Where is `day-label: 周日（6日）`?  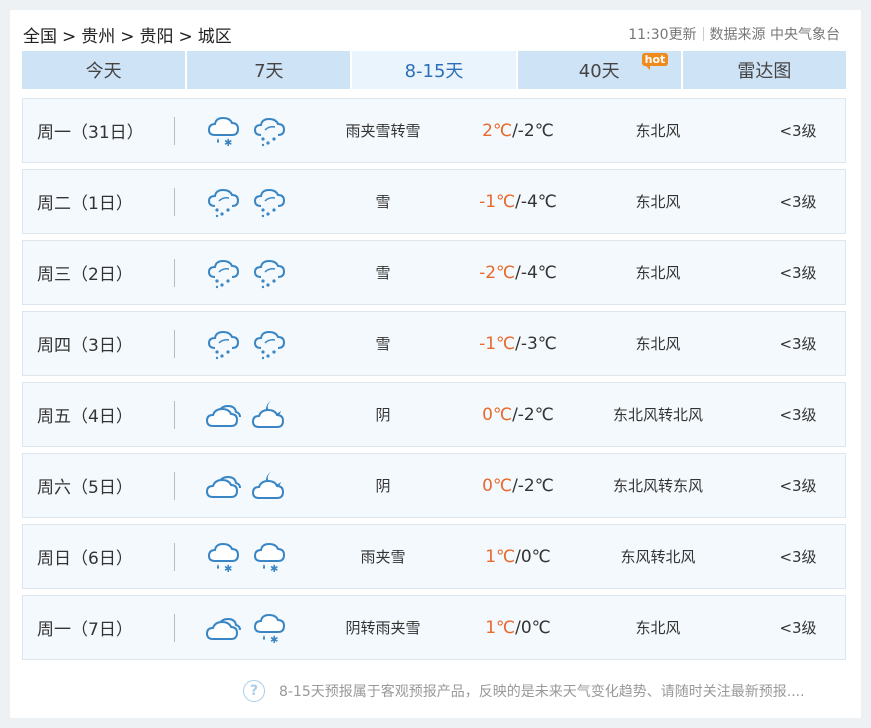
day-label: 周日（6日） is located at coordinates (85, 559).